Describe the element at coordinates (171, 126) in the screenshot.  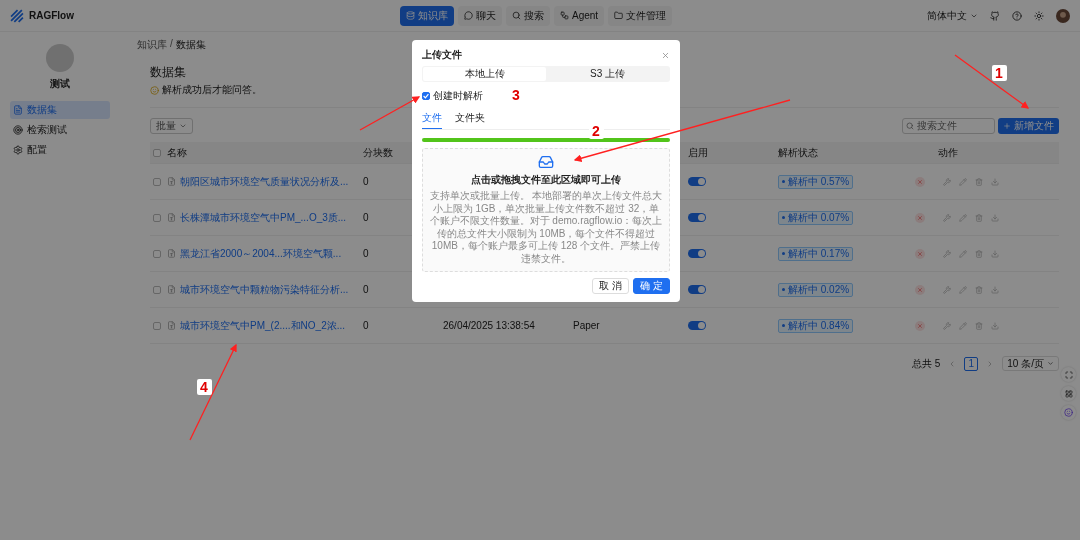
I see `batch-button: 批量` at that location.